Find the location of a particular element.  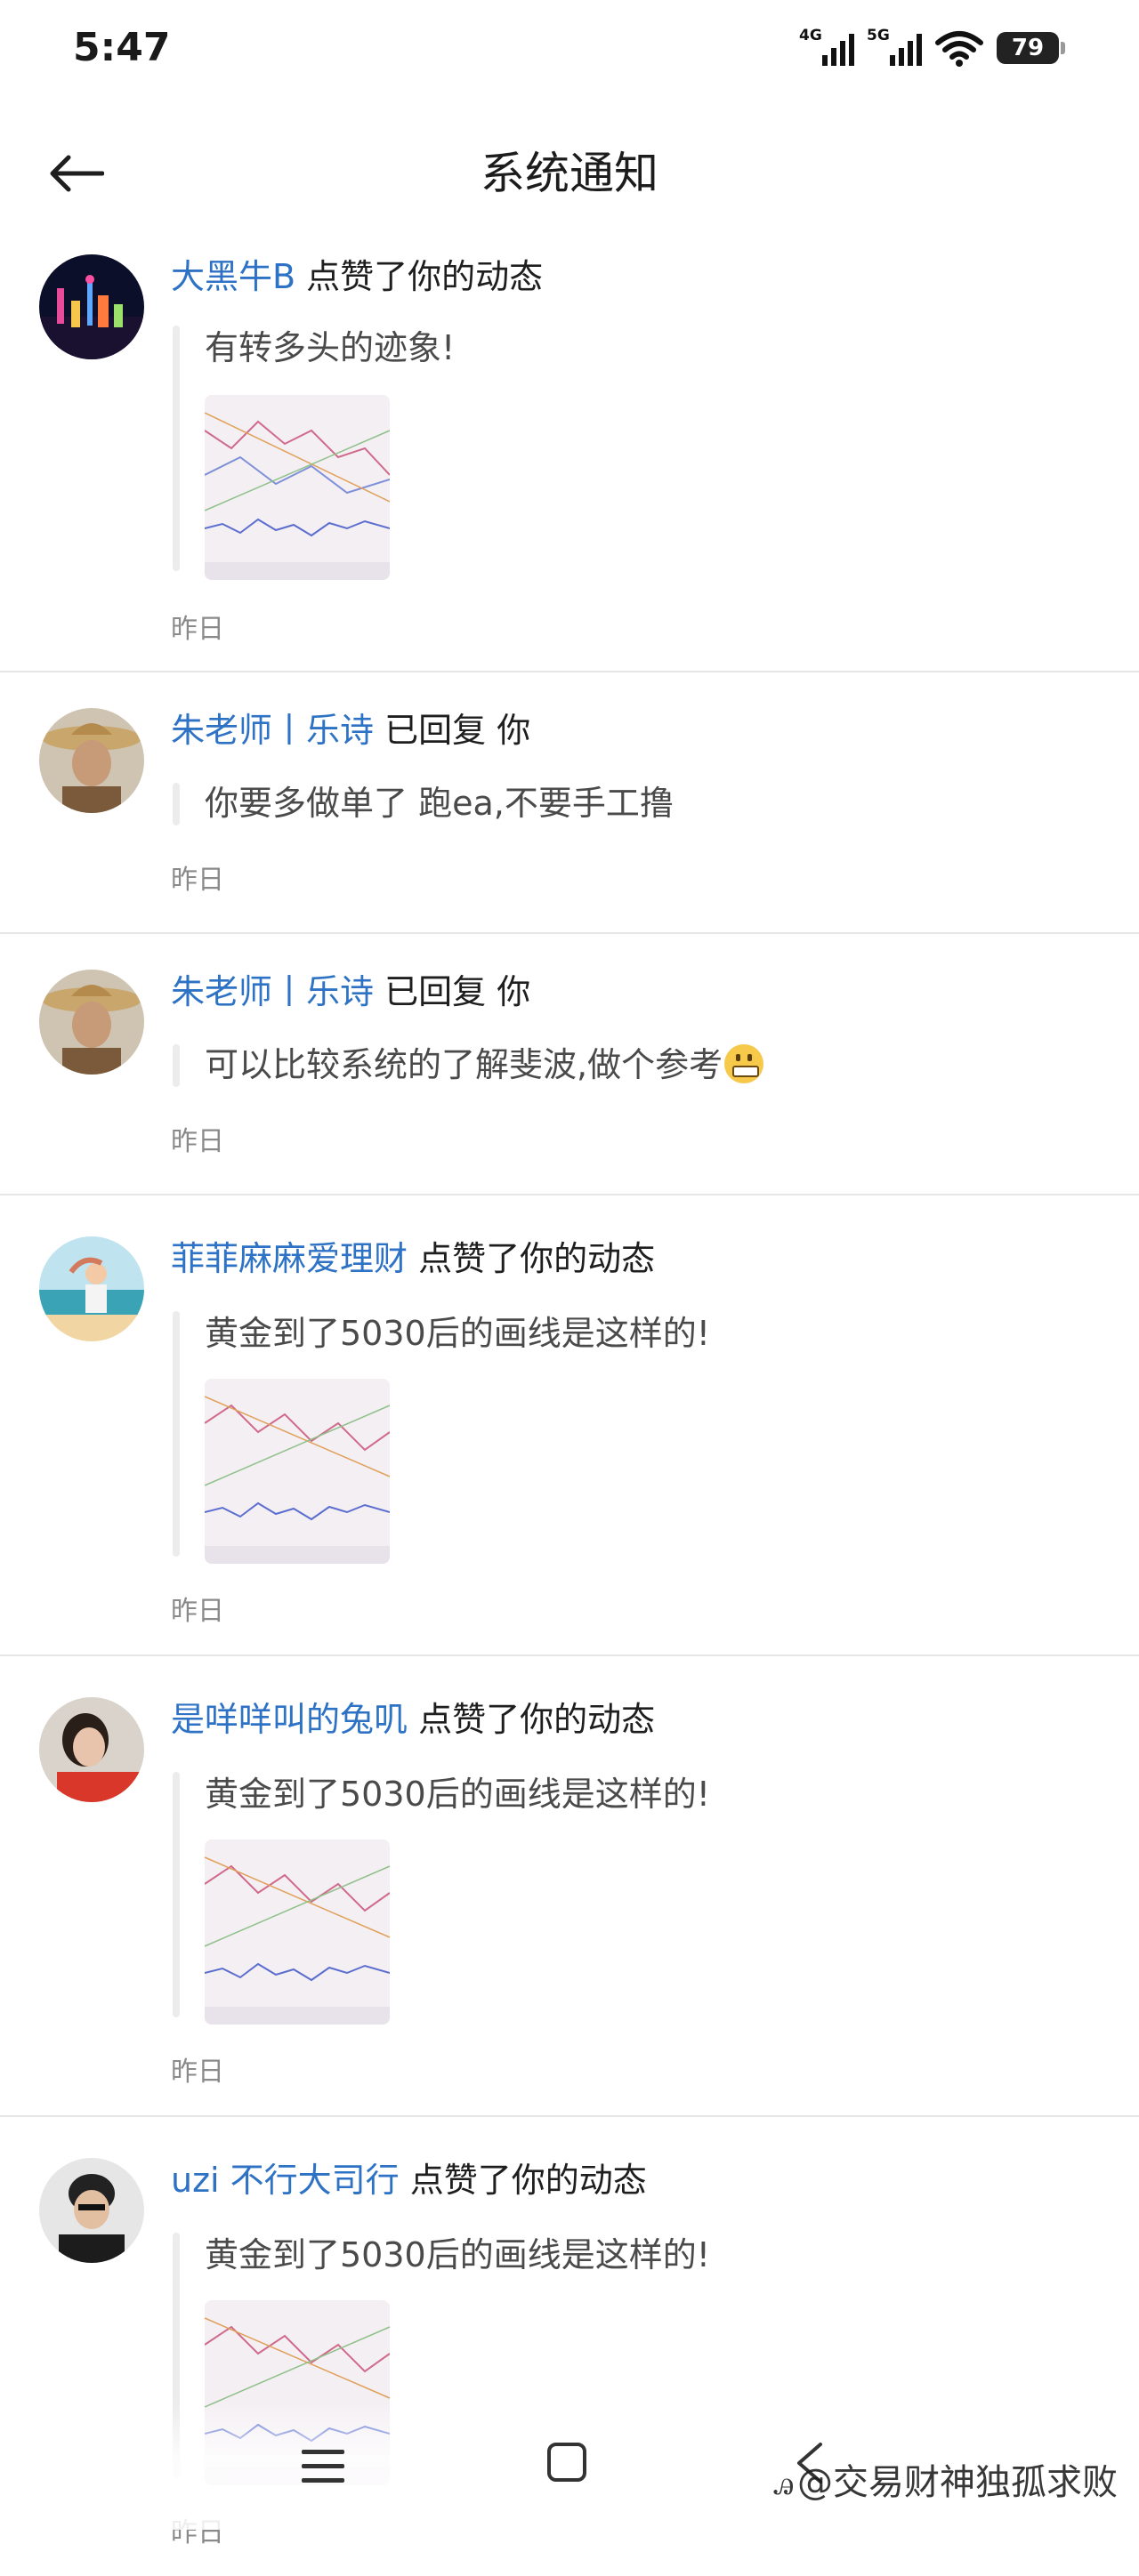

status-bar: 5:47 4G 5G 79 is located at coordinates (569, 49).